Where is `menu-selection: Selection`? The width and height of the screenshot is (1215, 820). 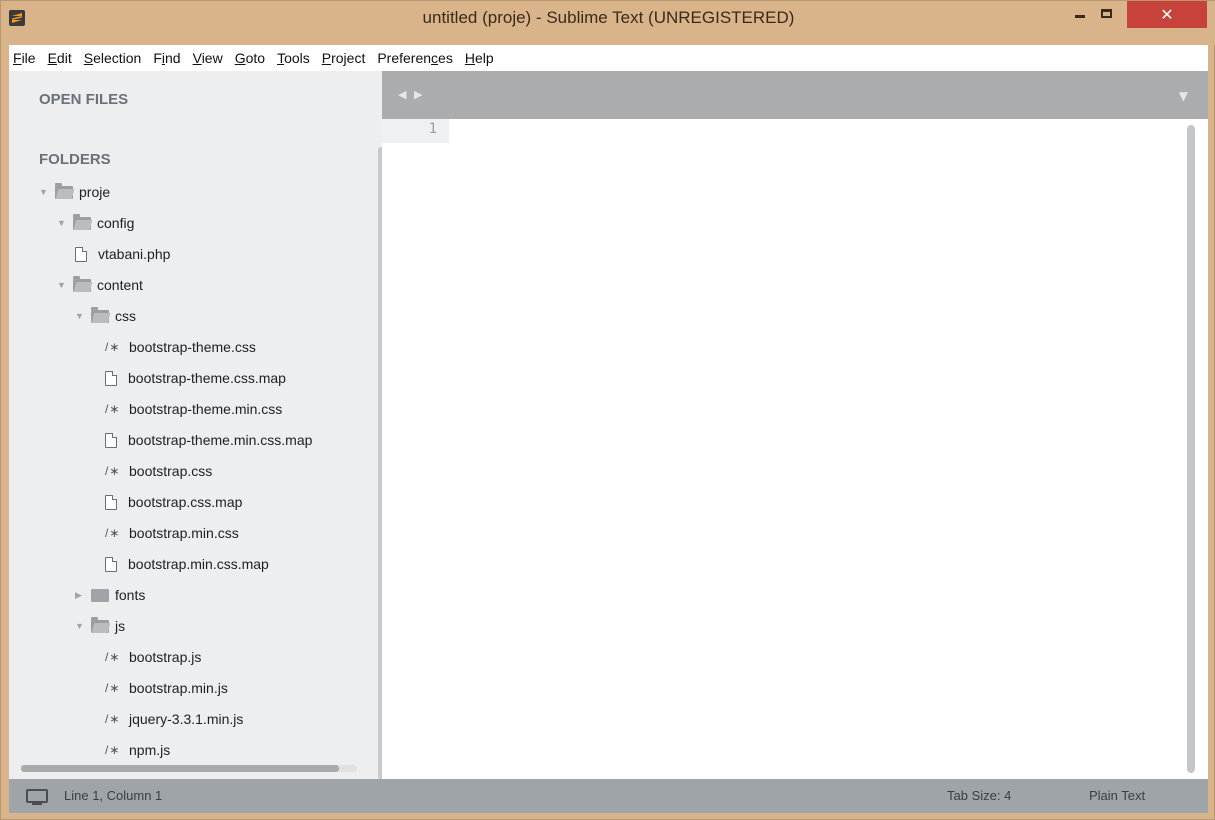
menu-selection: Selection is located at coordinates (113, 58).